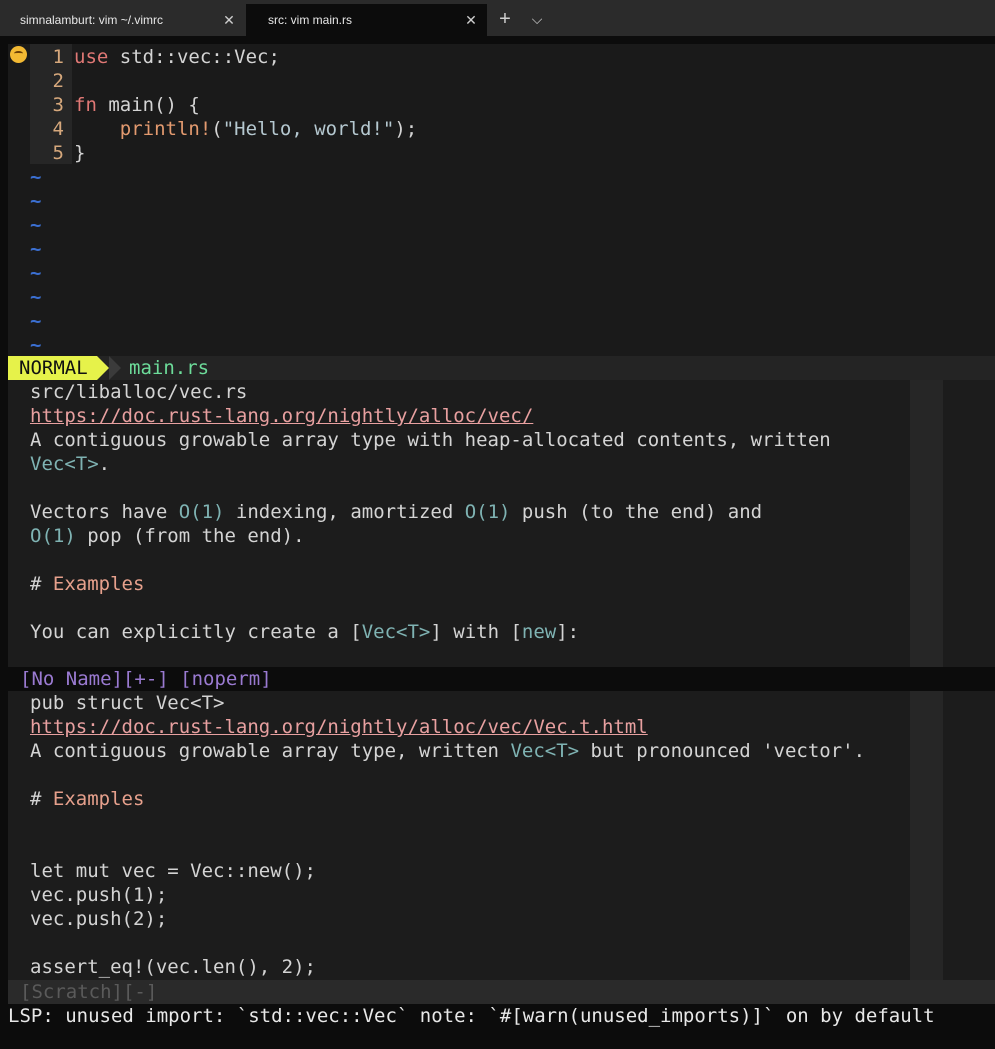  What do you see at coordinates (58, 129) in the screenshot?
I see `line-number: 4` at bounding box center [58, 129].